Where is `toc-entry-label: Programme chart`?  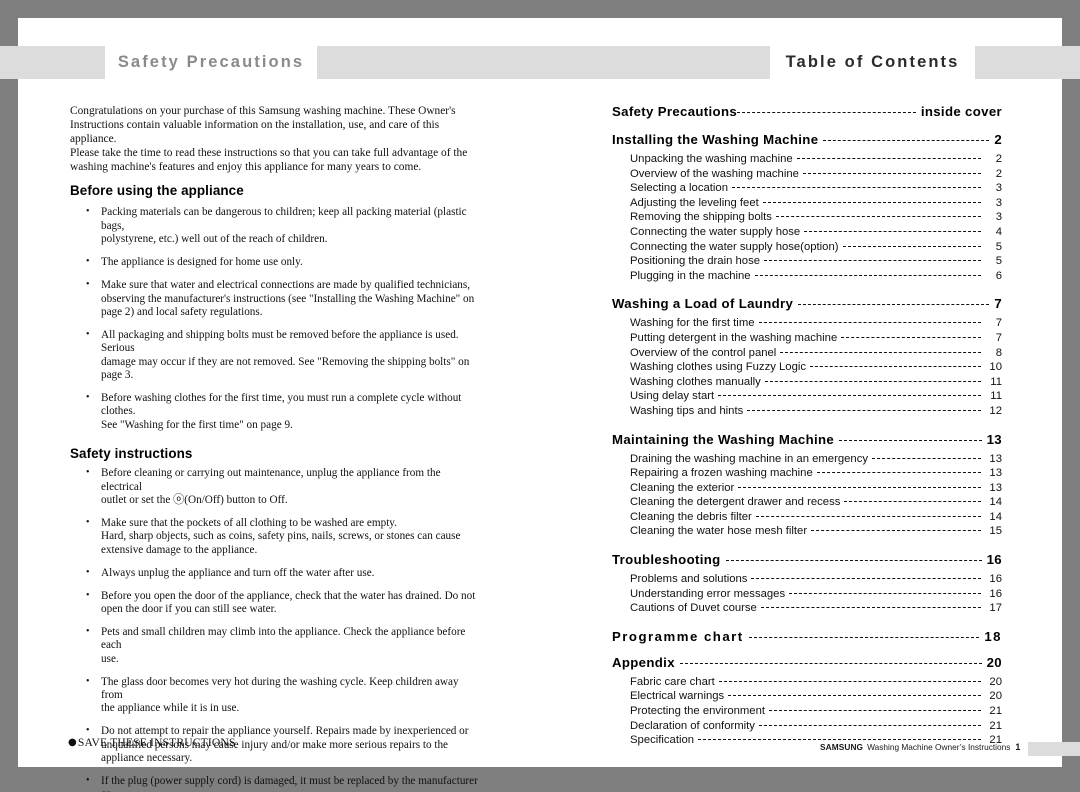
toc-entry-label: Programme chart is located at coordinates (678, 636).